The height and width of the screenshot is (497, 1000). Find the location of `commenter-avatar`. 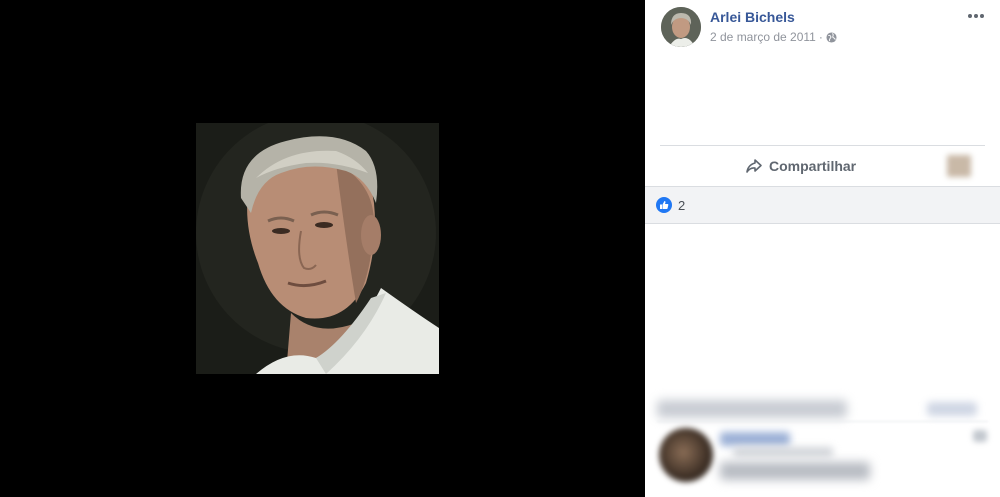

commenter-avatar is located at coordinates (686, 455).